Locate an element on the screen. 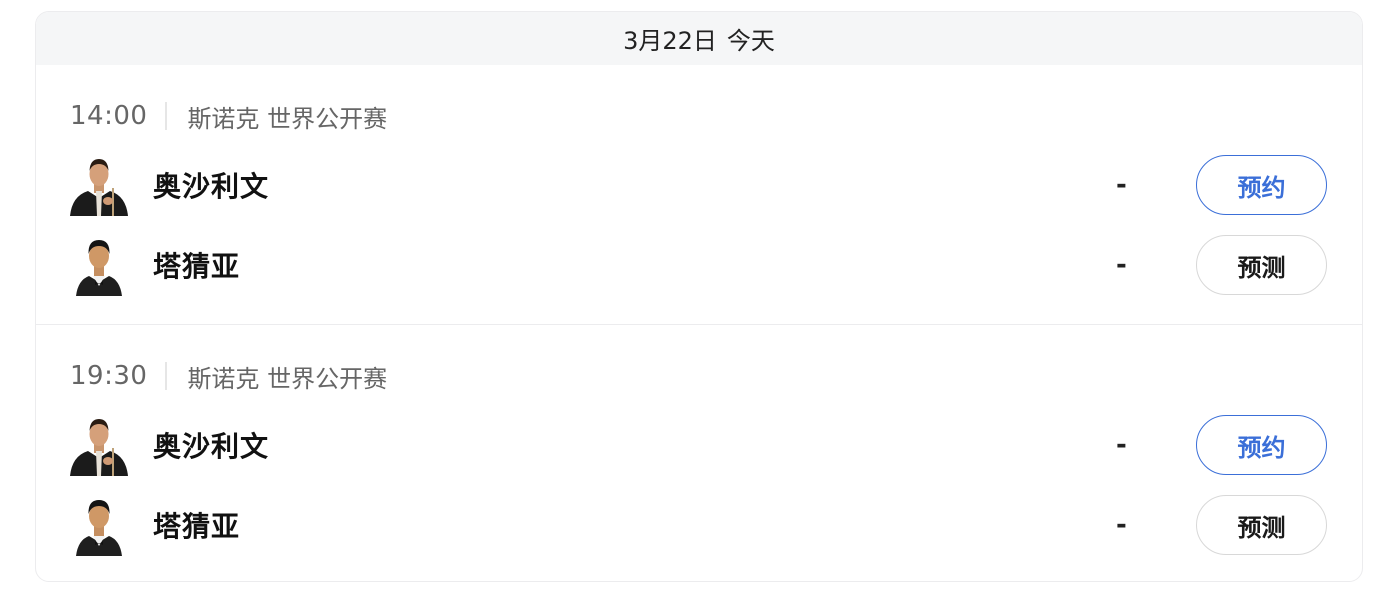 The width and height of the screenshot is (1400, 593). date-label: 3月22日 is located at coordinates (670, 41).